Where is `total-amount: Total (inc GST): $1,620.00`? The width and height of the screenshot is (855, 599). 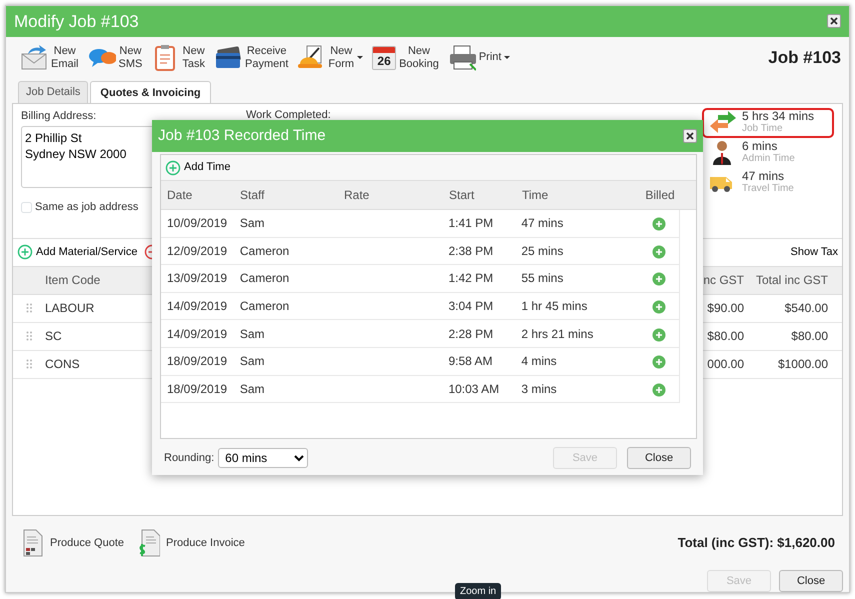
total-amount: Total (inc GST): $1,620.00 is located at coordinates (756, 543).